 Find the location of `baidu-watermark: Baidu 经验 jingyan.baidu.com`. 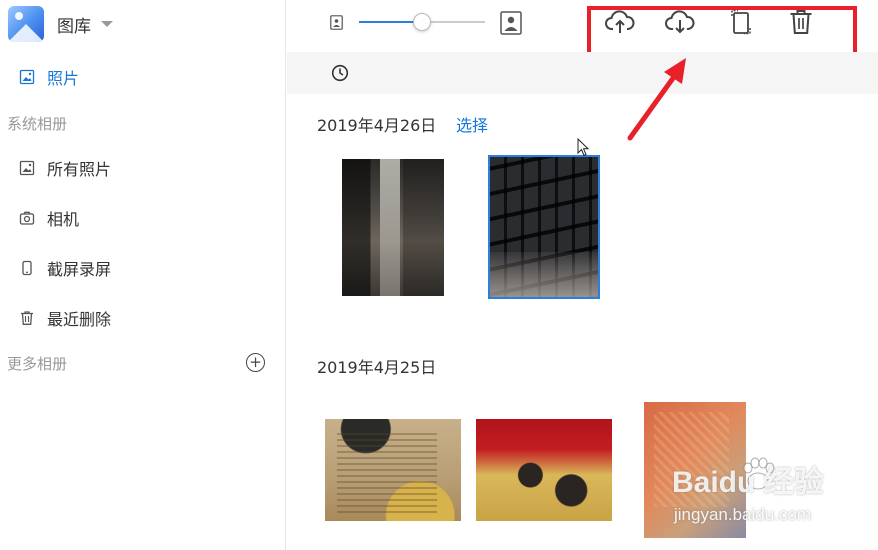

baidu-watermark: Baidu 经验 jingyan.baidu.com is located at coordinates (772, 497).